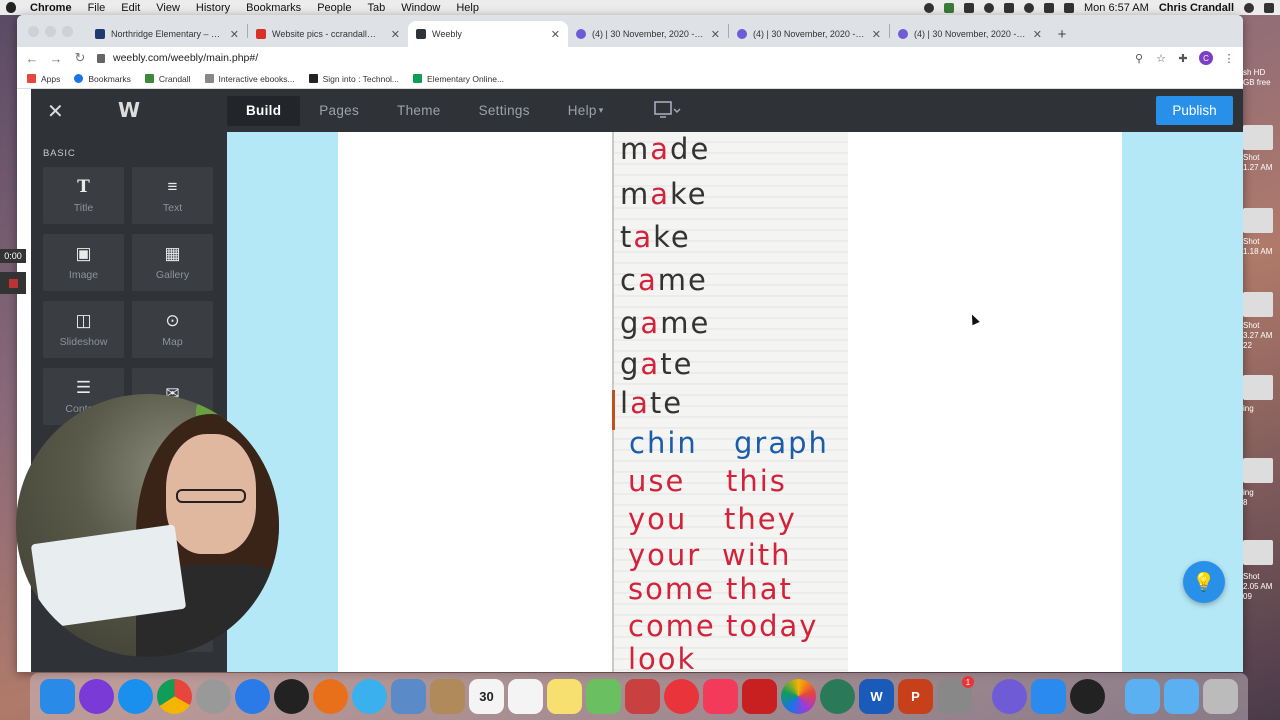 The image size is (1280, 720). Describe the element at coordinates (291, 696) in the screenshot. I see `dashboard-icon` at that location.